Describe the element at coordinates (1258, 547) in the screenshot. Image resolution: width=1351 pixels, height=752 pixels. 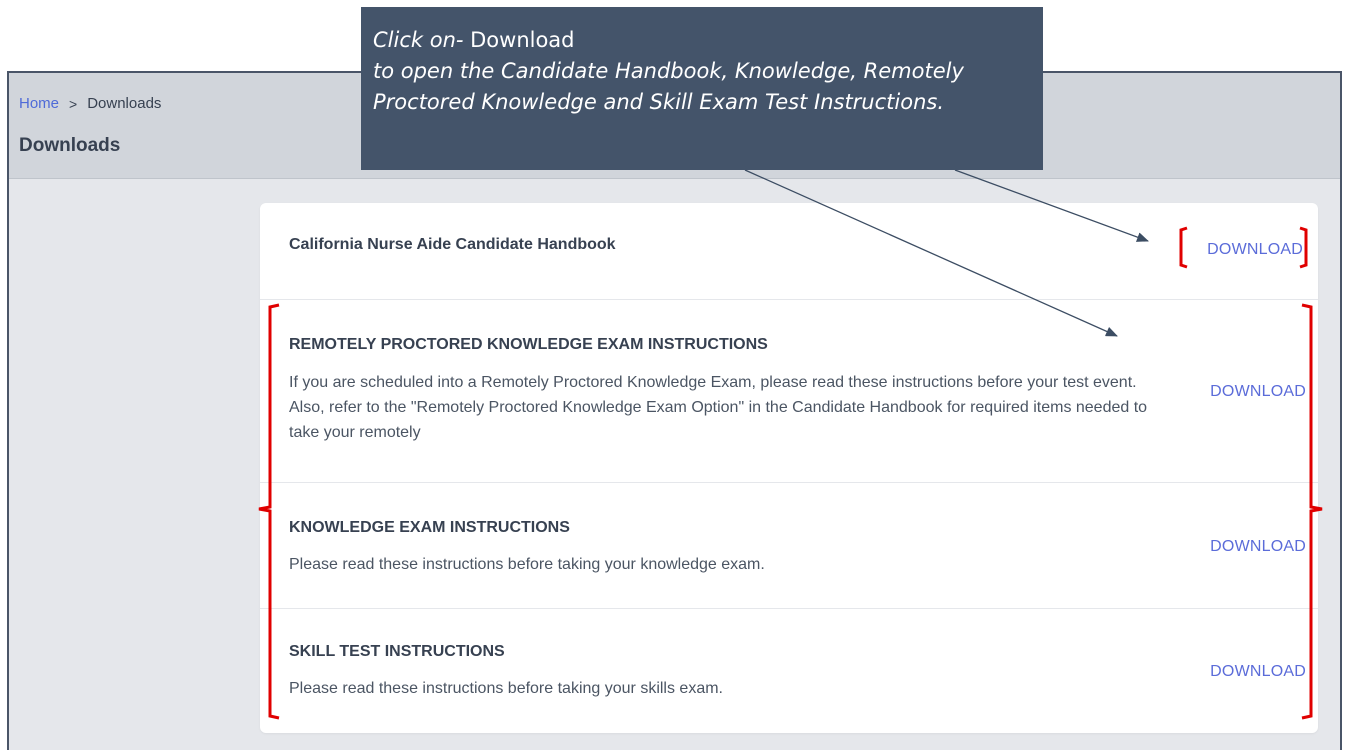
I see `download-knowledge-button: DOWNLOAD` at that location.